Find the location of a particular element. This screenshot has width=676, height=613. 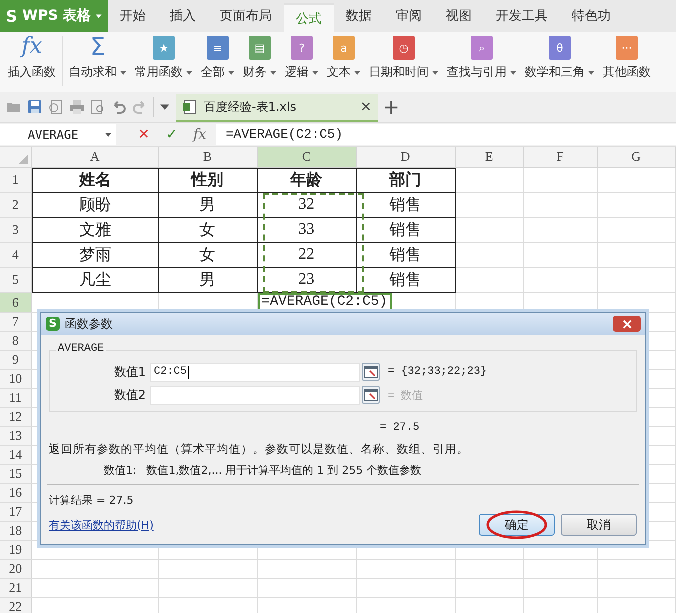

ribbon-button: ≡ 全部 is located at coordinates (218, 57).